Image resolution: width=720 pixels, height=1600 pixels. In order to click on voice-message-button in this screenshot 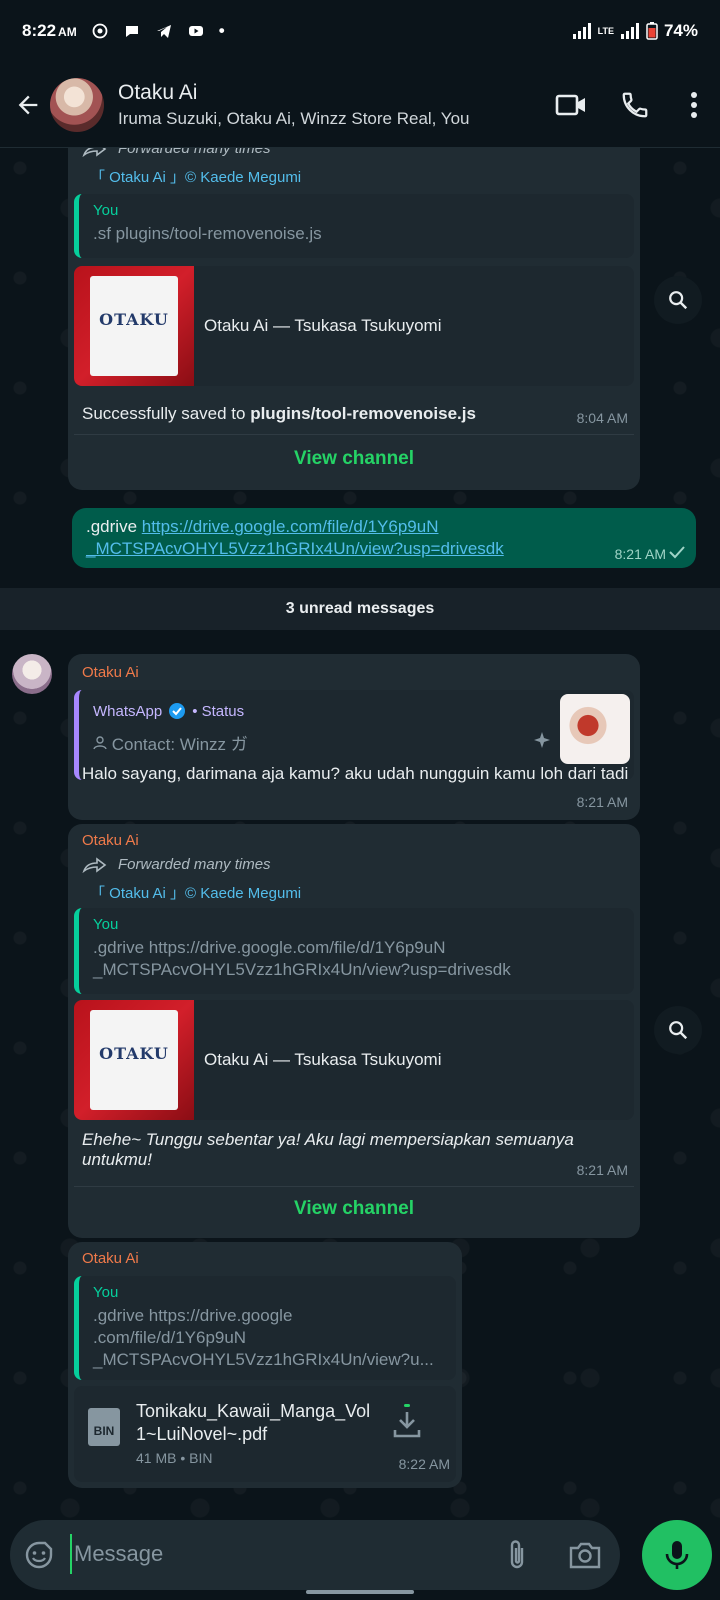, I will do `click(677, 1555)`.